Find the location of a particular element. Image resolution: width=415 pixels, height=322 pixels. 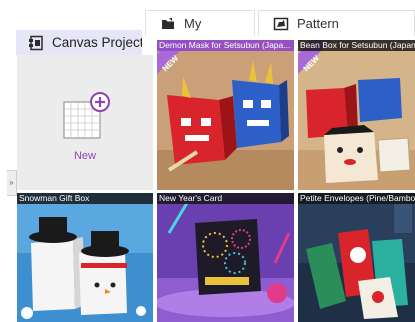

side-panel-toggle: » is located at coordinates (12, 183).